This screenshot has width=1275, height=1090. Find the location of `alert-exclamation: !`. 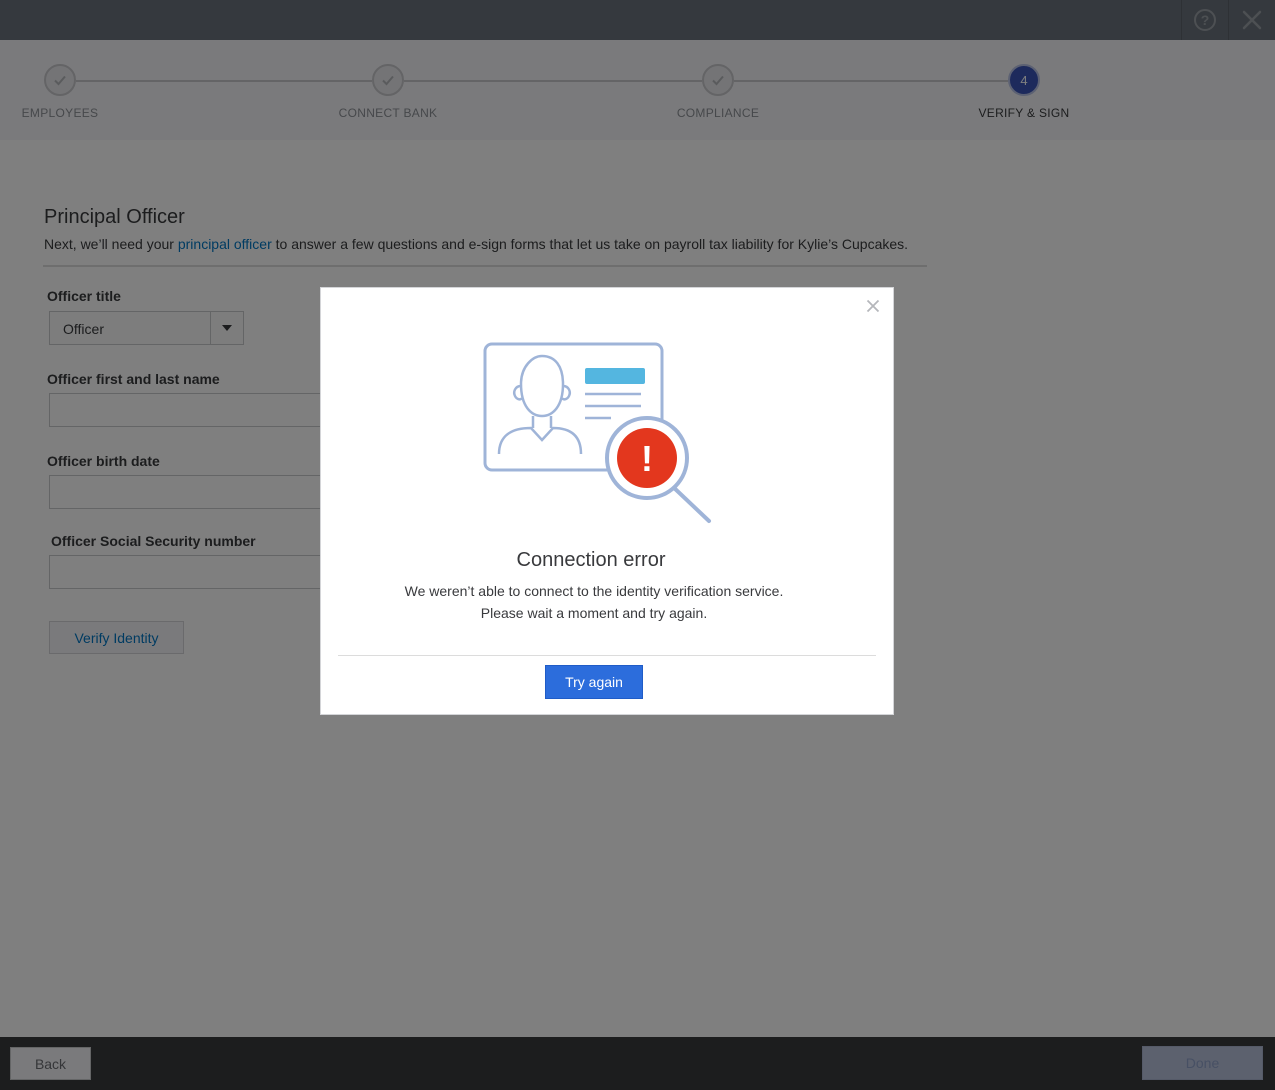

alert-exclamation: ! is located at coordinates (647, 458).